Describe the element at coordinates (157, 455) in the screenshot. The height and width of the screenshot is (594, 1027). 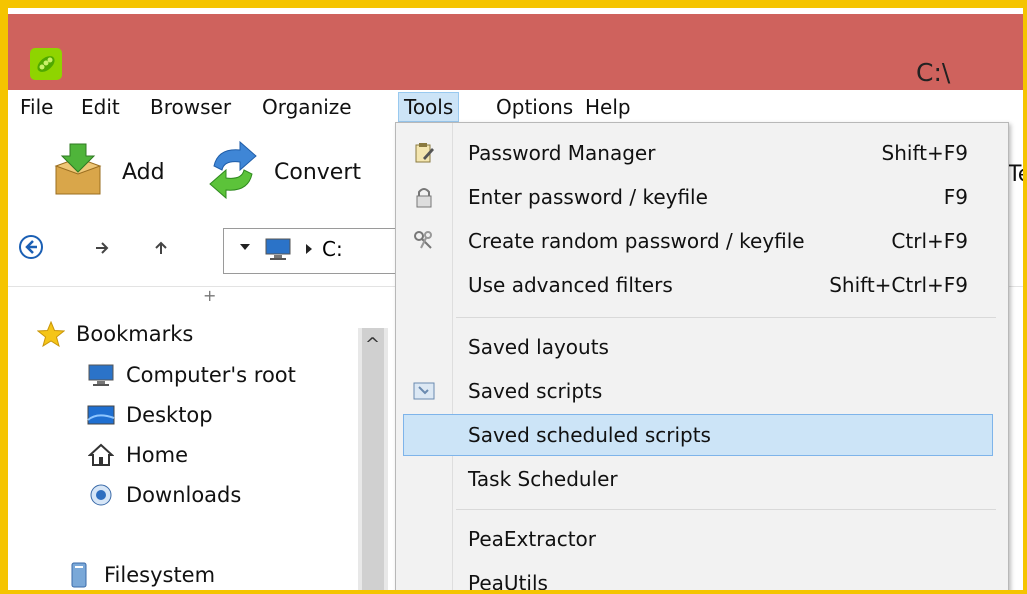
I see `sidebar-item-label: Home` at that location.